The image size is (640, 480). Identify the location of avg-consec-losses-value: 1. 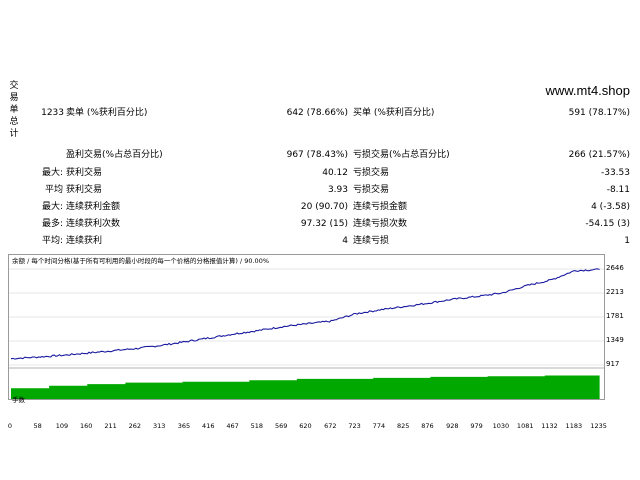
(627, 241).